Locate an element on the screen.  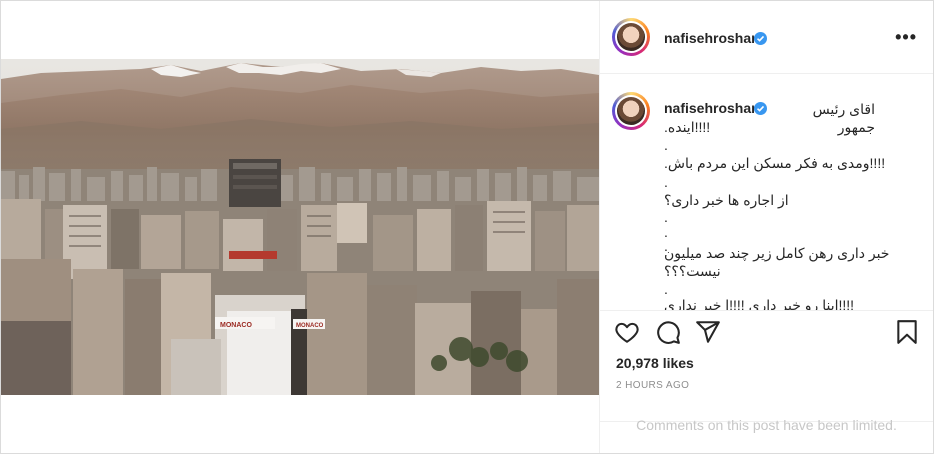
caption-line-10: نیست؟؟؟ is located at coordinates (692, 271).